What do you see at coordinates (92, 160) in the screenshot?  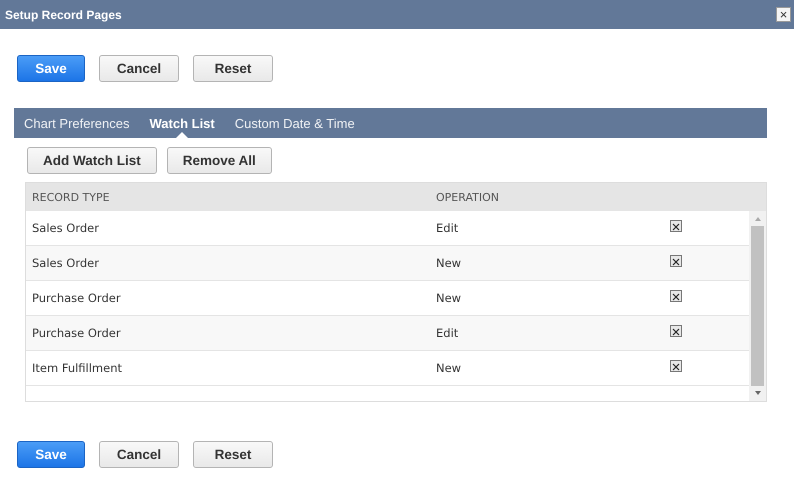 I see `list-button: Add Watch List` at bounding box center [92, 160].